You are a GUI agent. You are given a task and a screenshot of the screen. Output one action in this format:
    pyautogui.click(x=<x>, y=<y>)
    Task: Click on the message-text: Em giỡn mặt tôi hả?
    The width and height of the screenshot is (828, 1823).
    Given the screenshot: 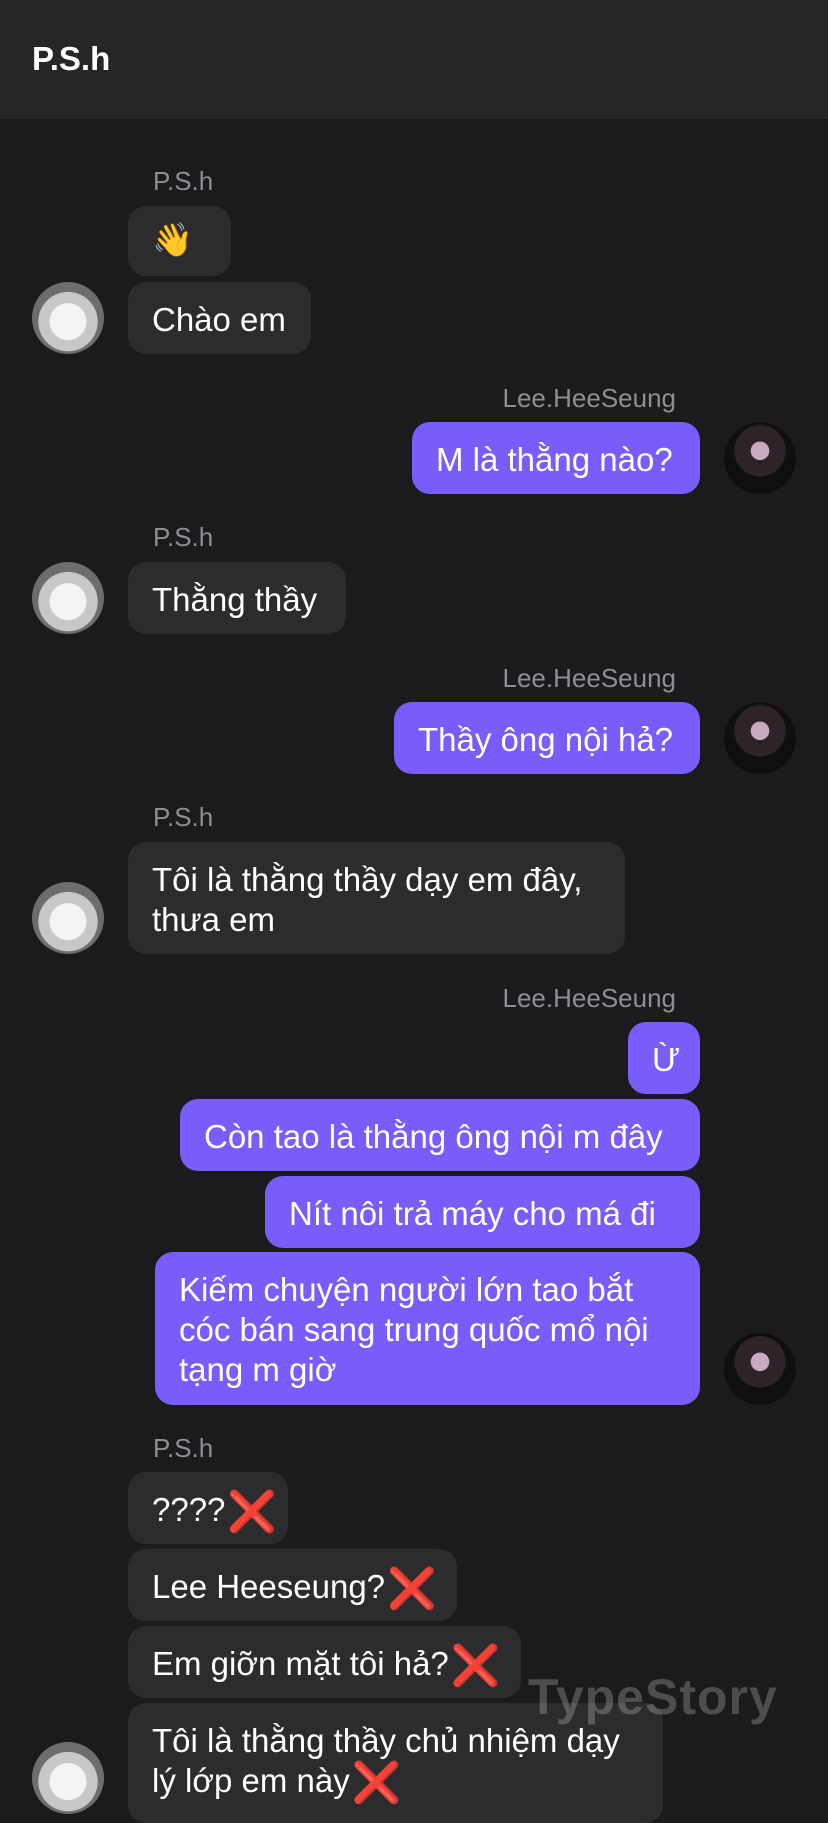 What is the action you would take?
    pyautogui.click(x=300, y=1663)
    